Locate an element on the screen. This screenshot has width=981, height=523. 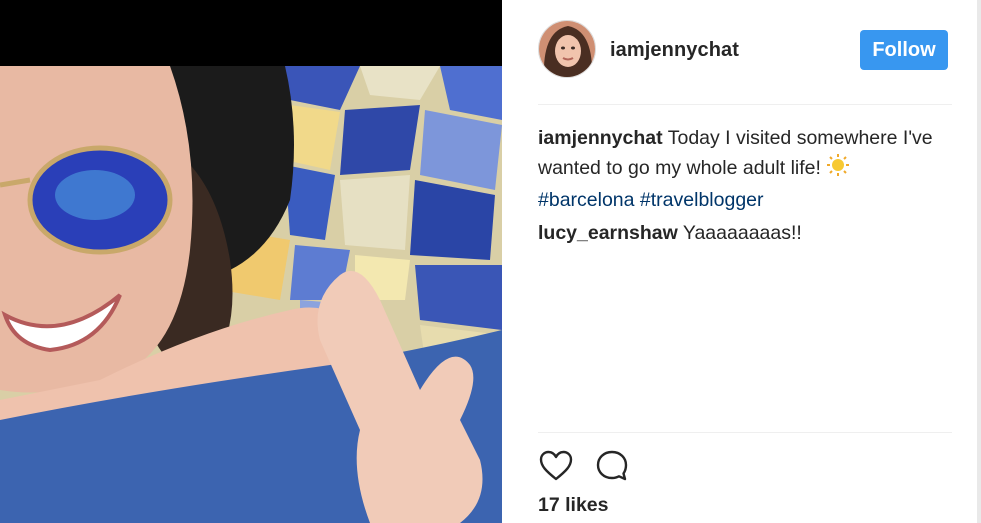
hashtag-link: #barcelona is located at coordinates (586, 200).